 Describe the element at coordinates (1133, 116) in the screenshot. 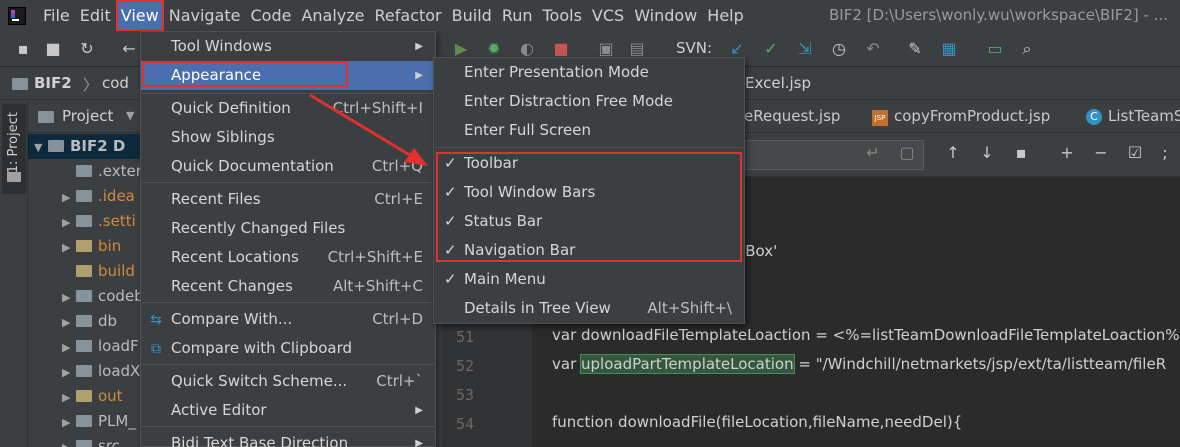

I see `editor-tab: C ListTeamS` at that location.